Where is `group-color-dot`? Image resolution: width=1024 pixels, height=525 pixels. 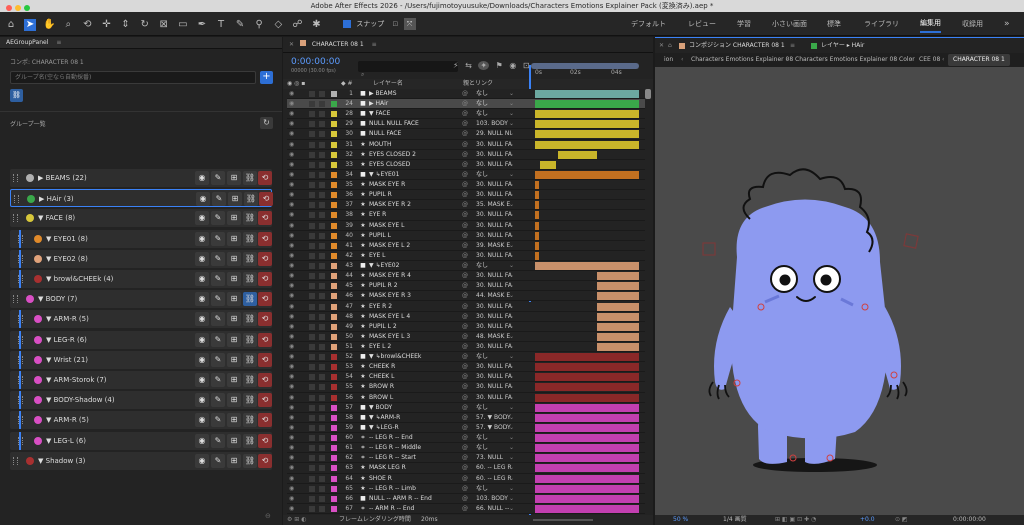
group-color-dot is located at coordinates (38, 440).